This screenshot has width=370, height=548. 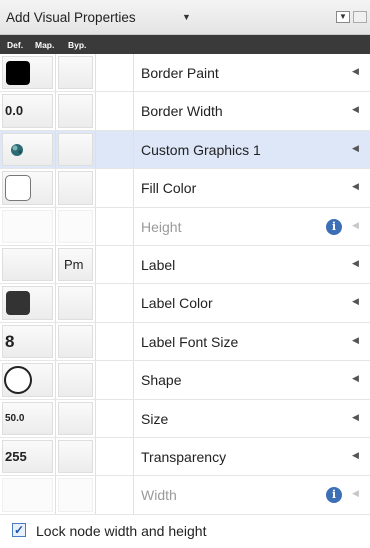 I want to click on property-row-label-color: Label Color ◀, so click(x=185, y=303).